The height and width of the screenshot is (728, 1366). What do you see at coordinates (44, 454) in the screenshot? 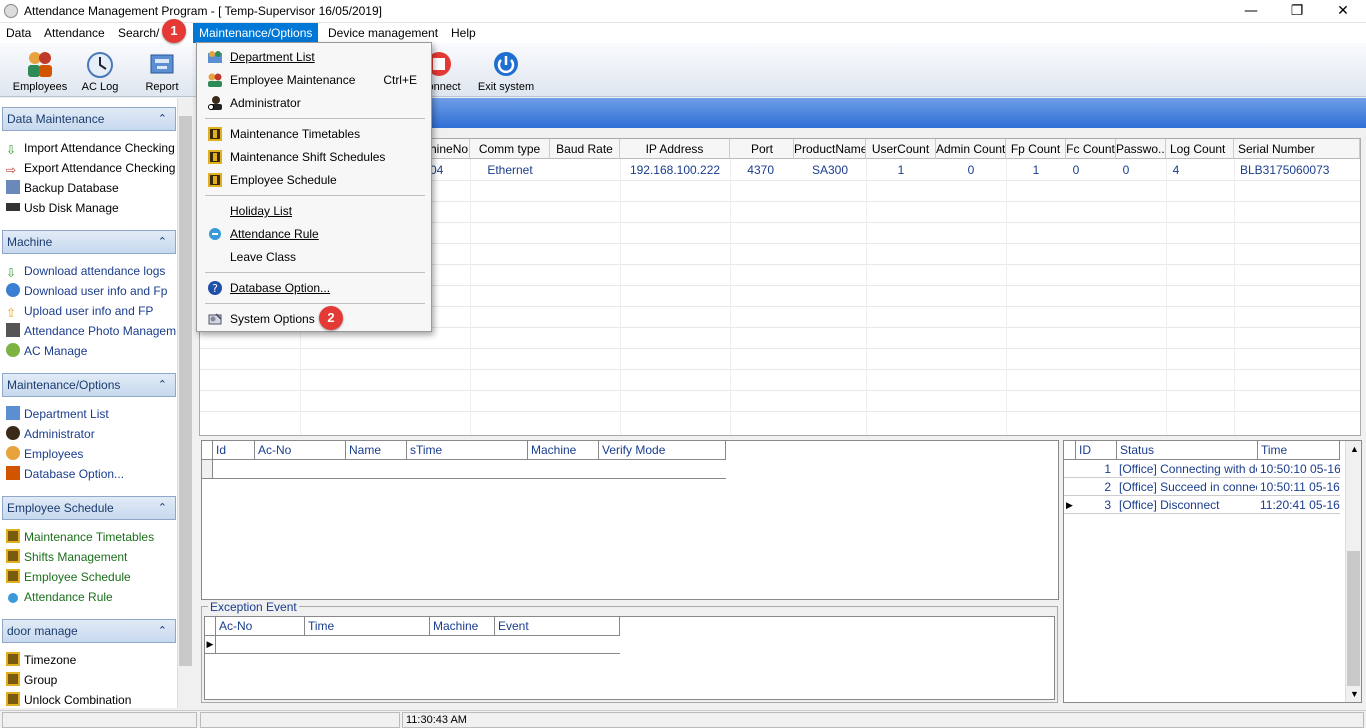
I see `sidebar-item-employees: Employees` at bounding box center [44, 454].